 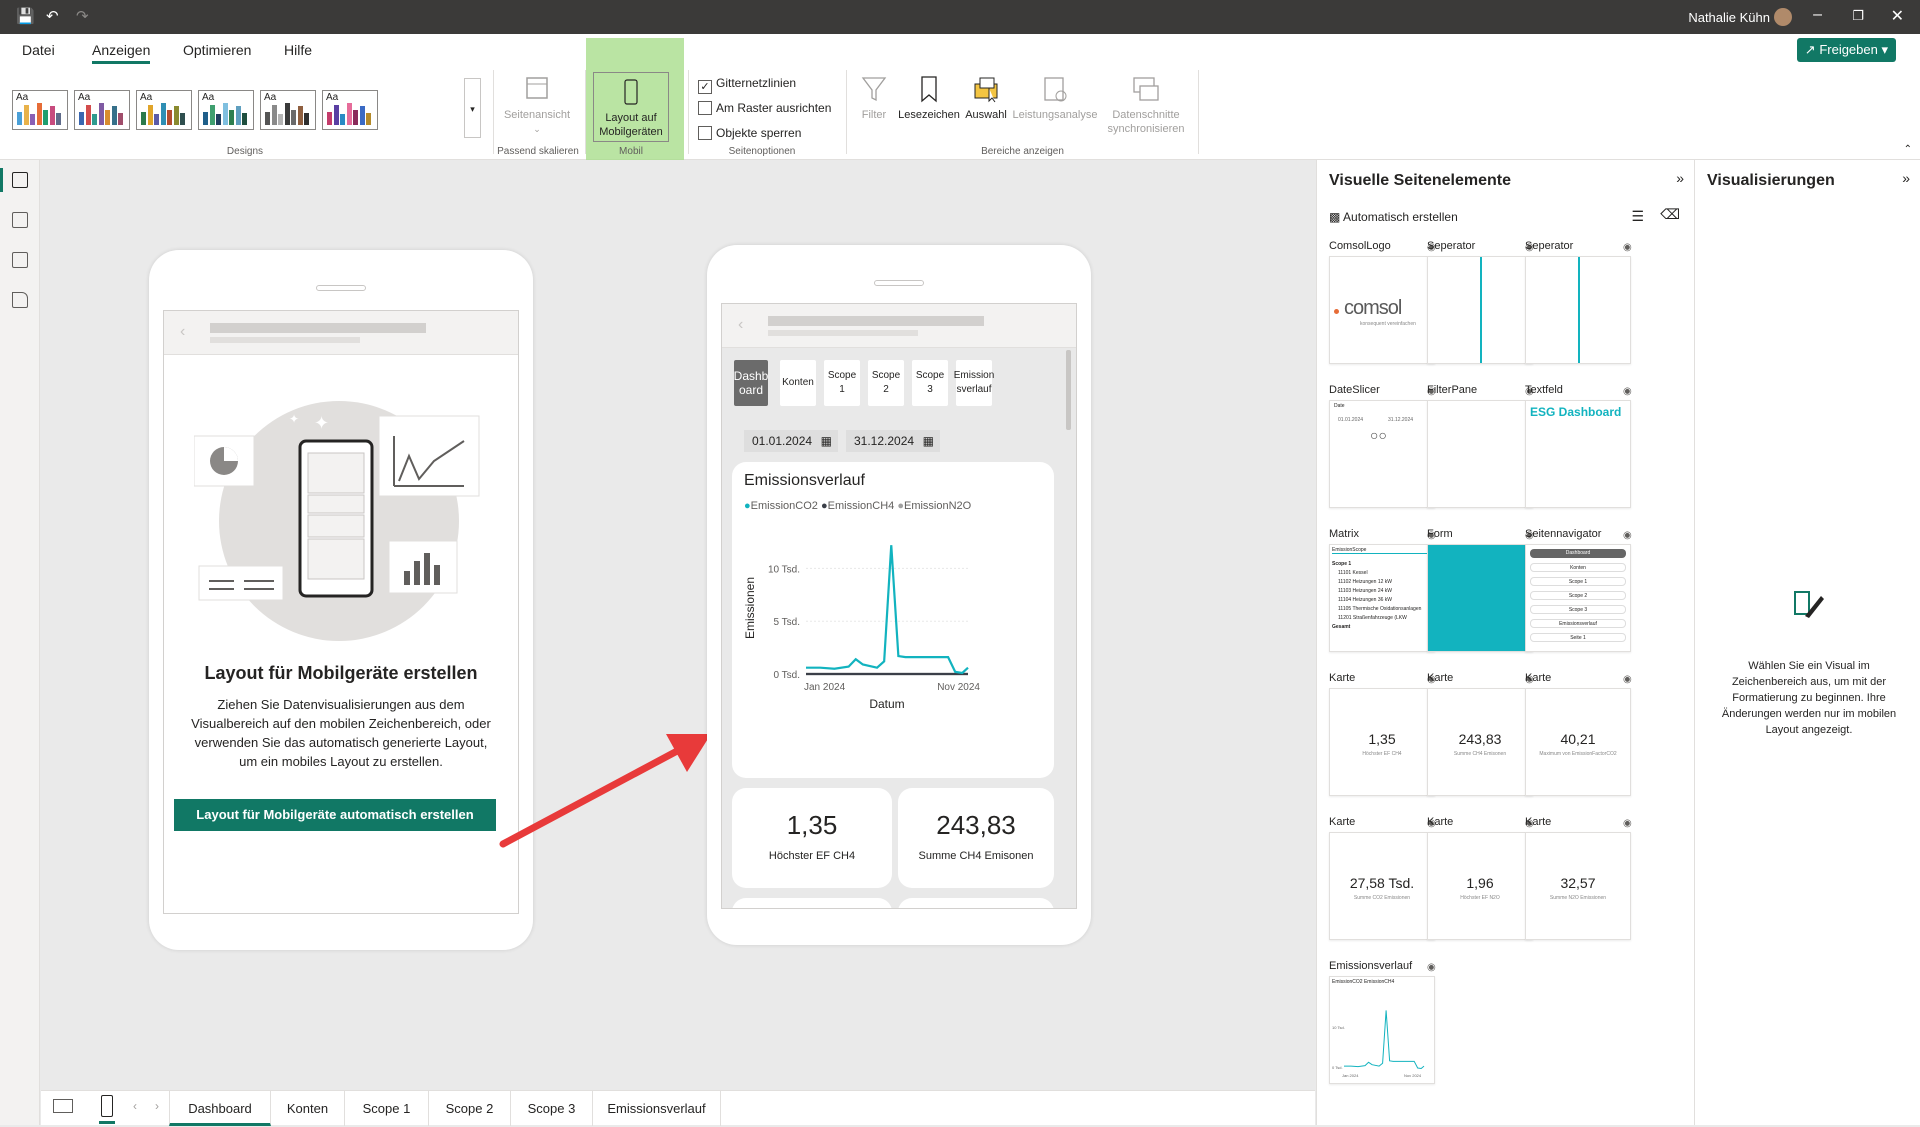 I want to click on avatar, so click(x=1783, y=17).